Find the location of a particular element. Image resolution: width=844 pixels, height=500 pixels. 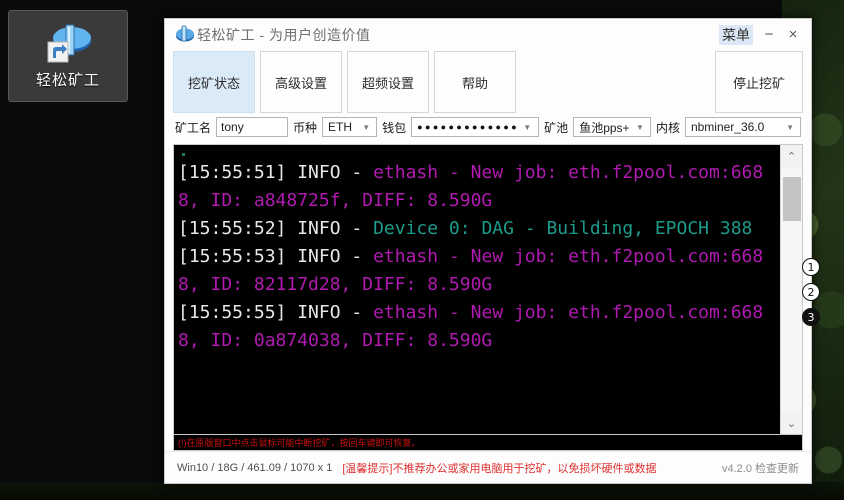

wallet-label: 钱包 is located at coordinates (394, 127).